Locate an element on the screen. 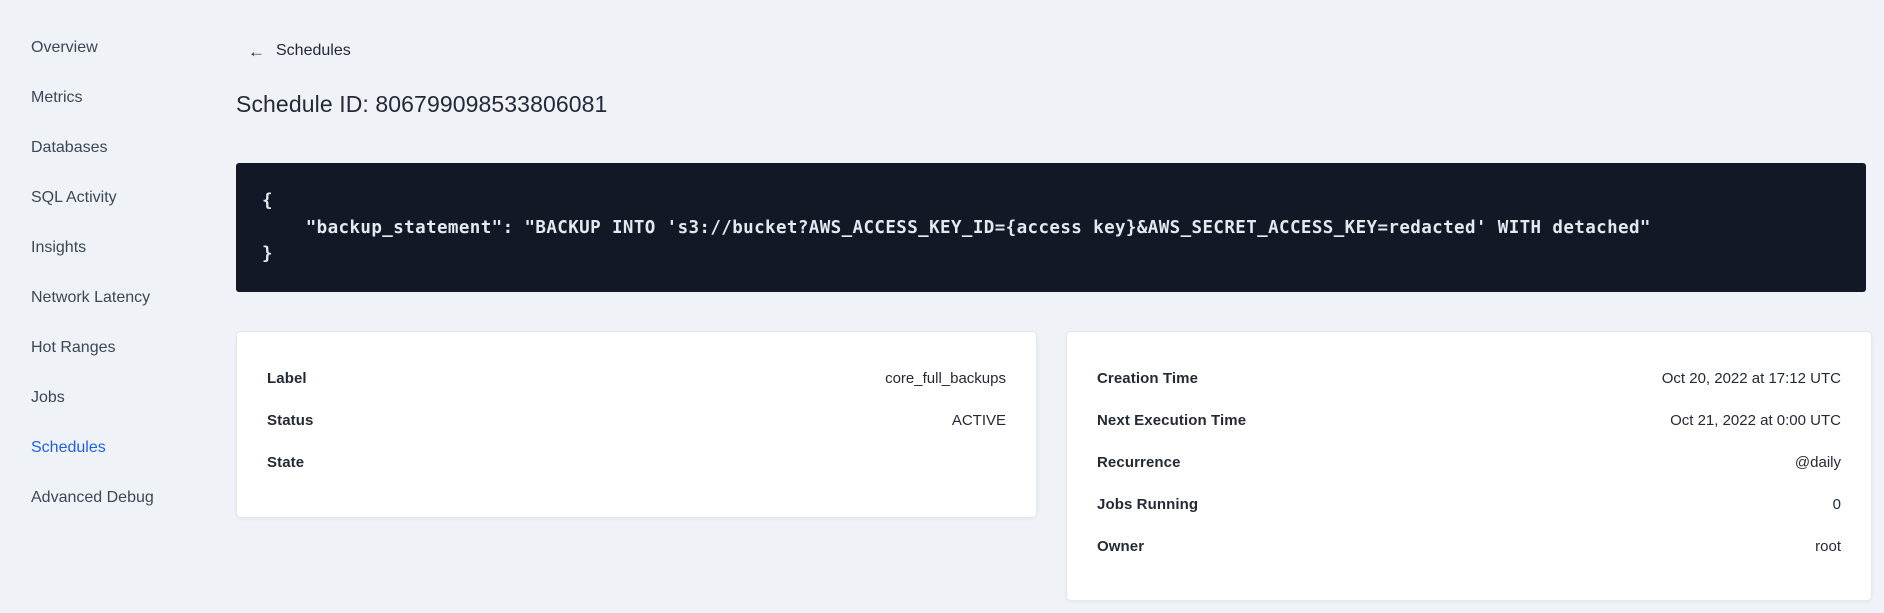  detail-label: Next Execution Time is located at coordinates (1172, 420).